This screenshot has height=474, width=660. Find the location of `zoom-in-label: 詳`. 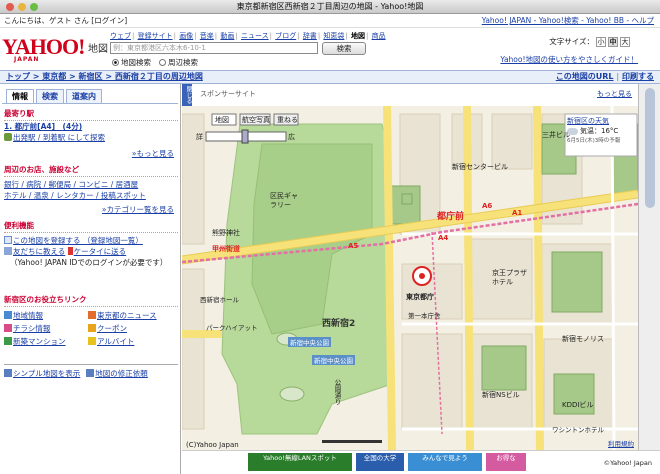

zoom-in-label: 詳 is located at coordinates (199, 137).